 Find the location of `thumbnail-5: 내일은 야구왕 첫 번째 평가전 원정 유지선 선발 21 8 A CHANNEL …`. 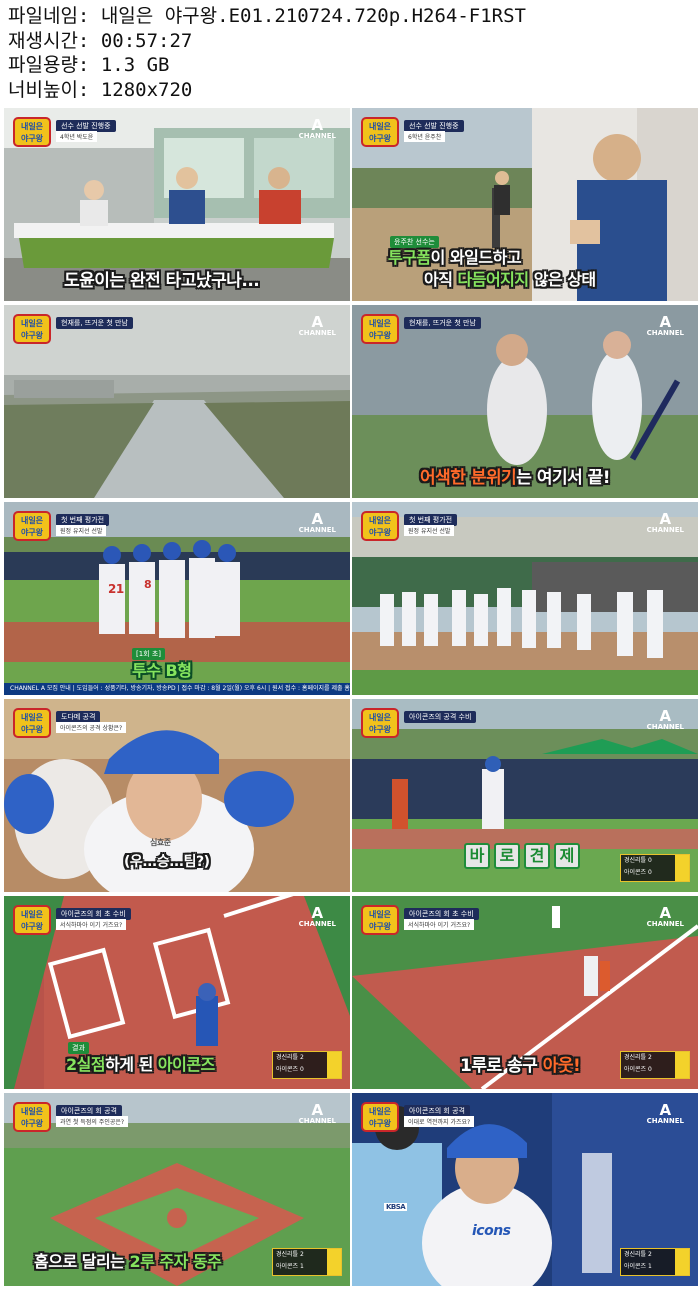

thumbnail-5: 내일은 야구왕 첫 번째 평가전 원정 유지선 선발 21 8 A CHANNEL … is located at coordinates (177, 598).